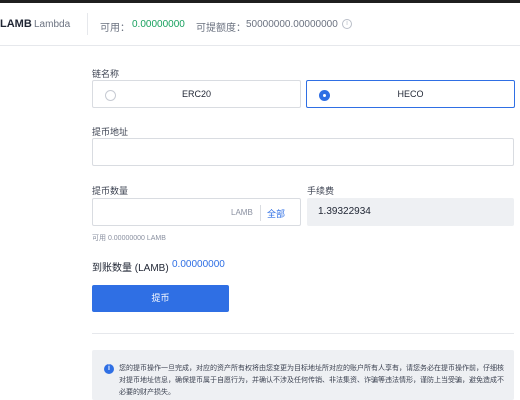  I want to click on header-divider, so click(87, 24).